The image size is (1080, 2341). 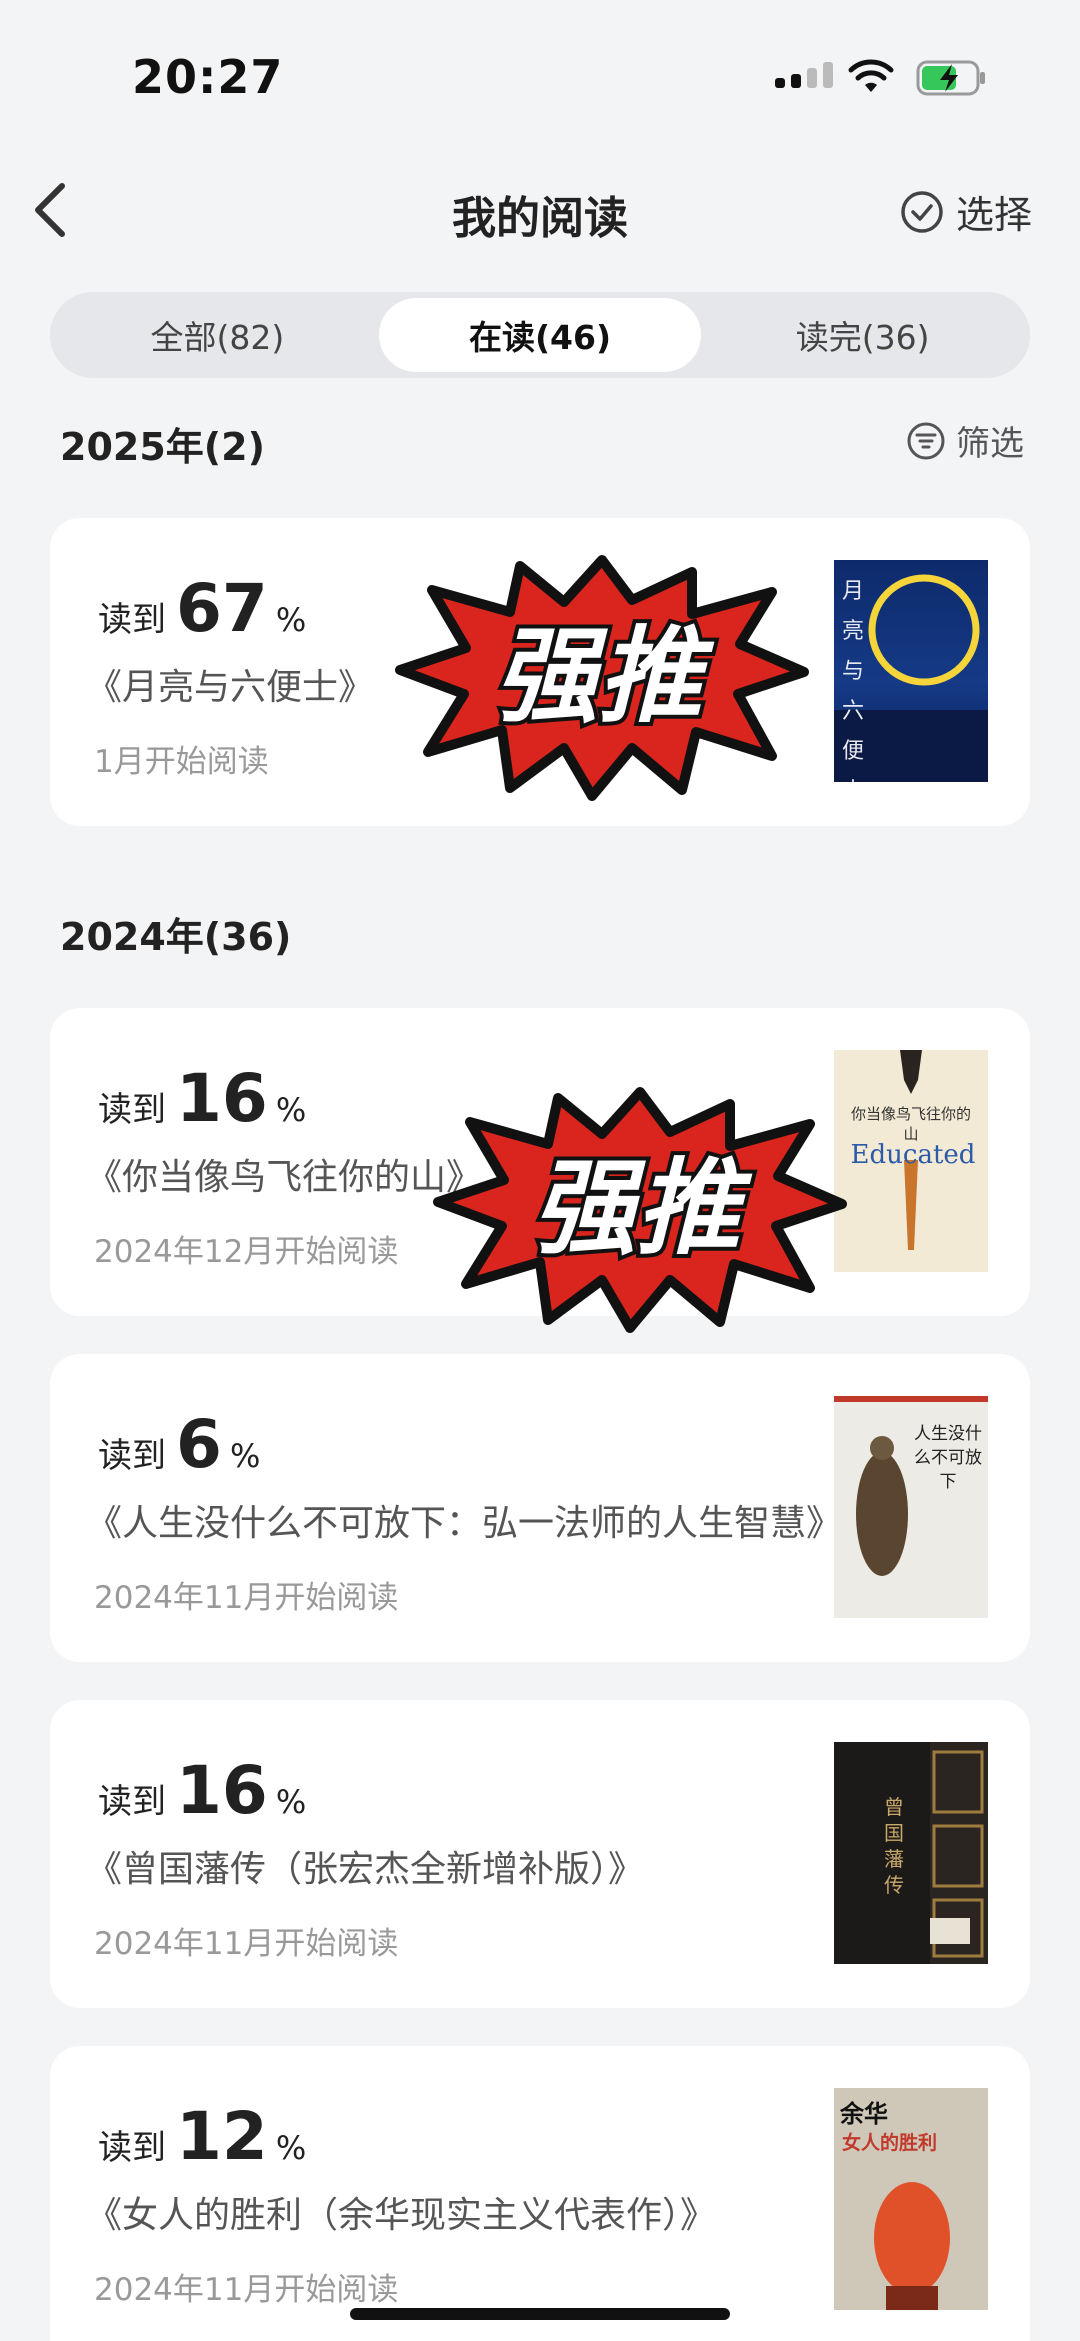 I want to click on filter-icon, so click(x=926, y=440).